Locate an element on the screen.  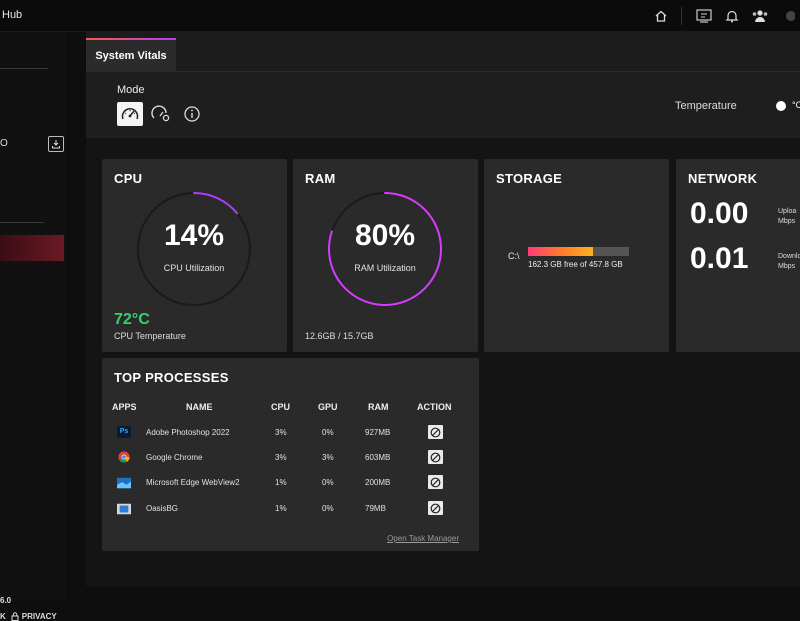
chrome-icon is located at coordinates (124, 457).